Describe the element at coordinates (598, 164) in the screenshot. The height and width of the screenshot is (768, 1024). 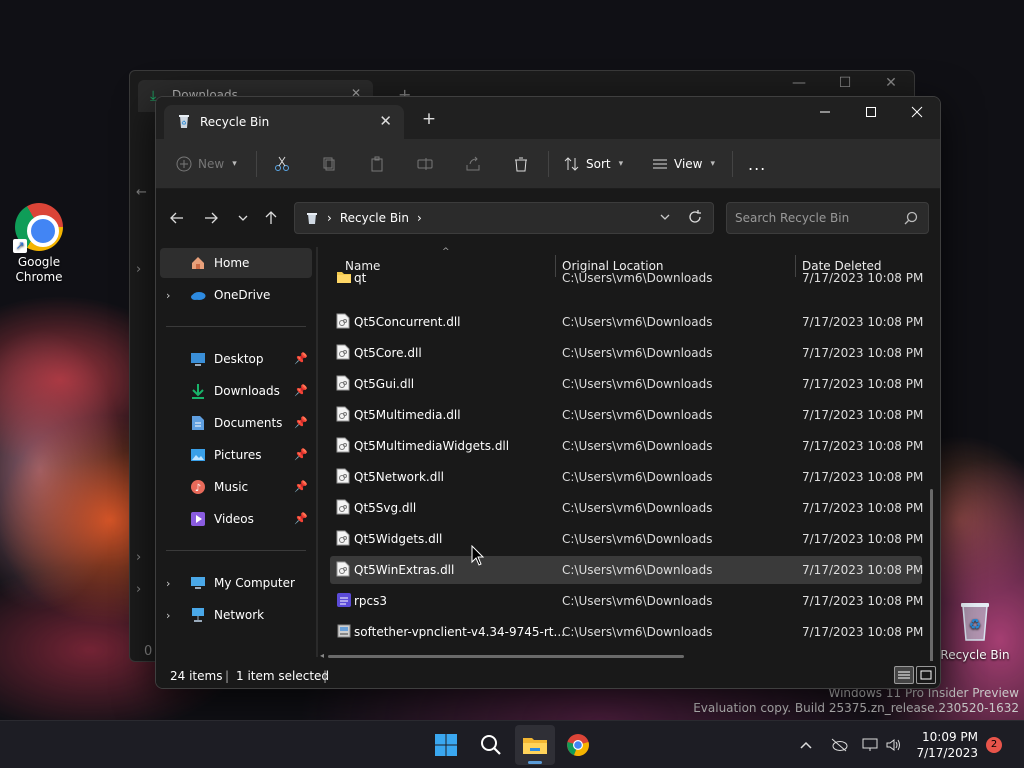
I see `sort-label: Sort` at that location.